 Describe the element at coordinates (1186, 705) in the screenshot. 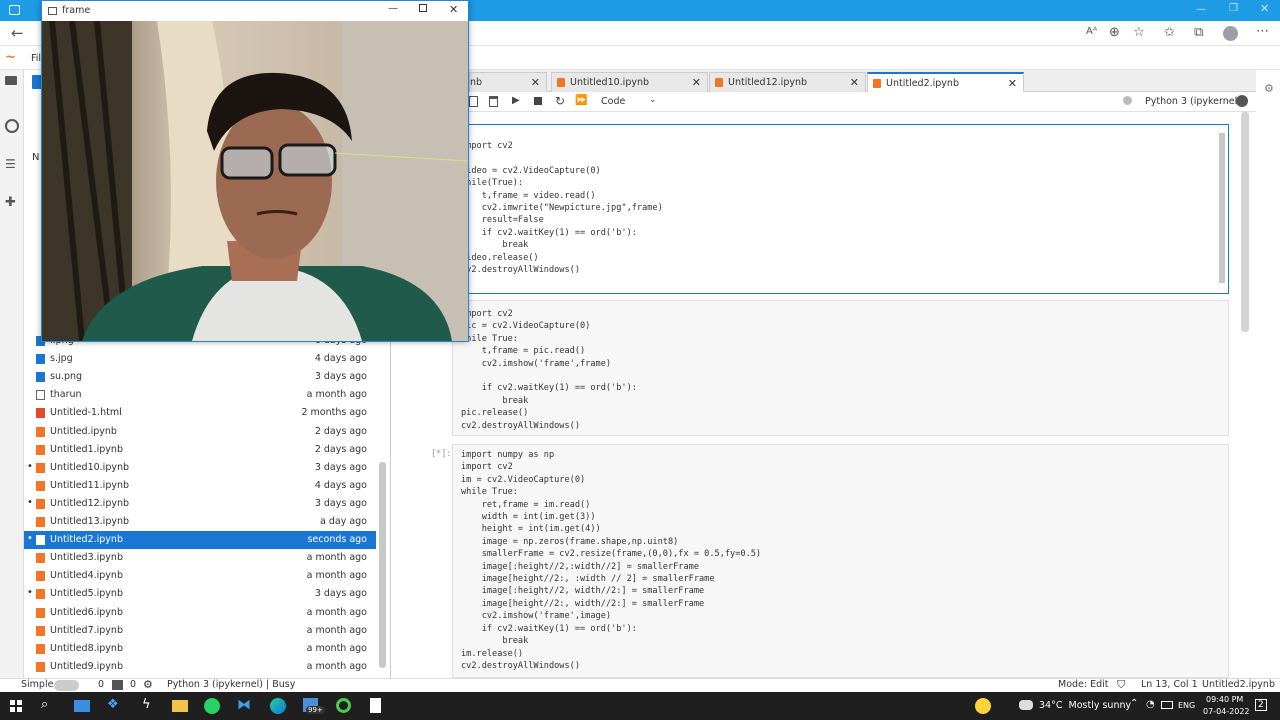

I see `language-indicator: ENG` at that location.